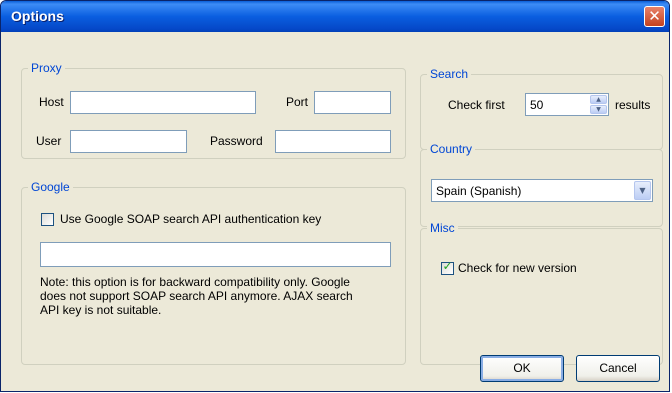 The image size is (672, 393). I want to click on user-input, so click(128, 141).